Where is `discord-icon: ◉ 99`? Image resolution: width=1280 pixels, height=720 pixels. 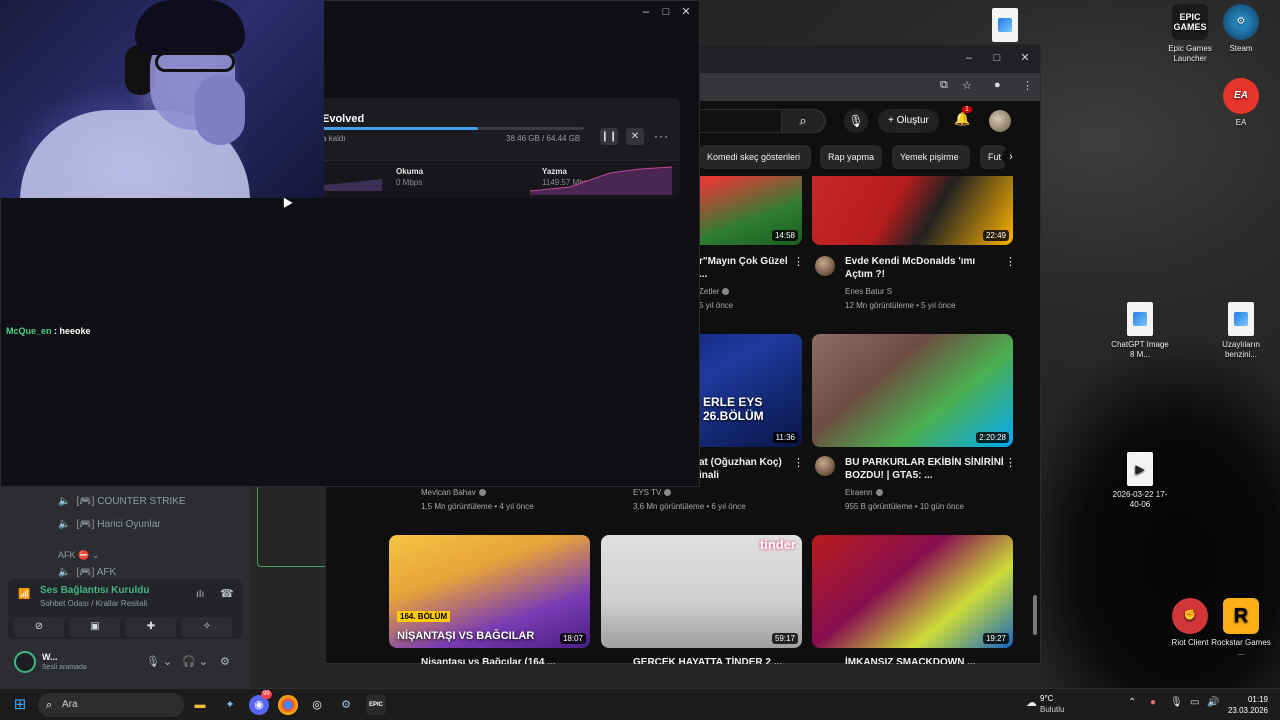 discord-icon: ◉ 99 is located at coordinates (260, 702).